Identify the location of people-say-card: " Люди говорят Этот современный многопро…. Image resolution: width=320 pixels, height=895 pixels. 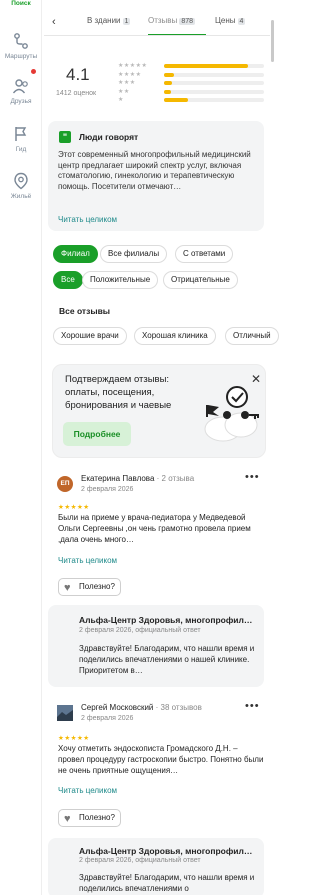
(156, 176).